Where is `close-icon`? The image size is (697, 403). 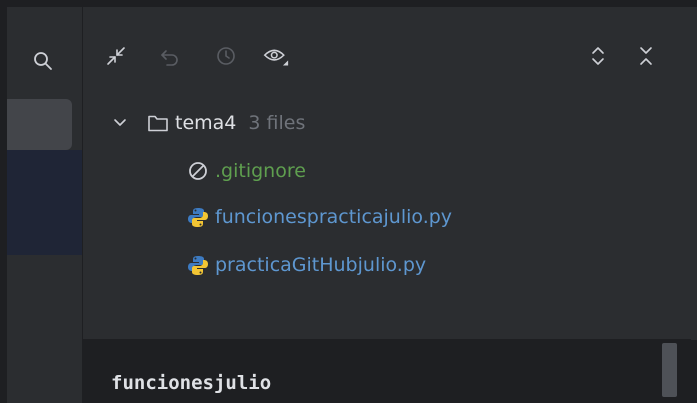
close-icon is located at coordinates (646, 56).